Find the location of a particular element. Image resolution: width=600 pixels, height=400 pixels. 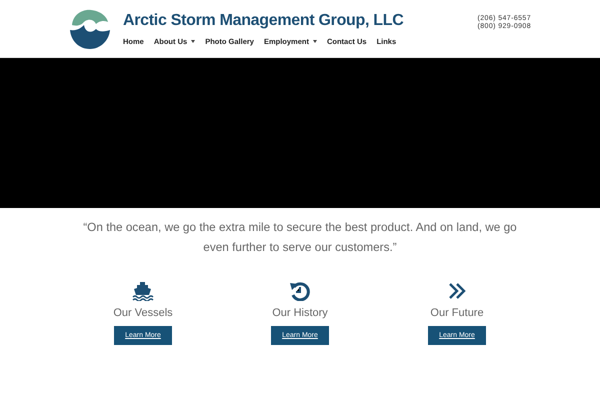

ship-icon is located at coordinates (143, 291).